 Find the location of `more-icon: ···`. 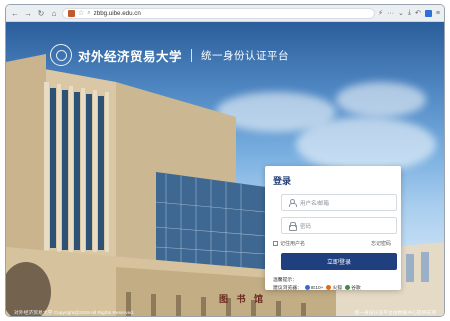

more-icon: ··· is located at coordinates (390, 13).